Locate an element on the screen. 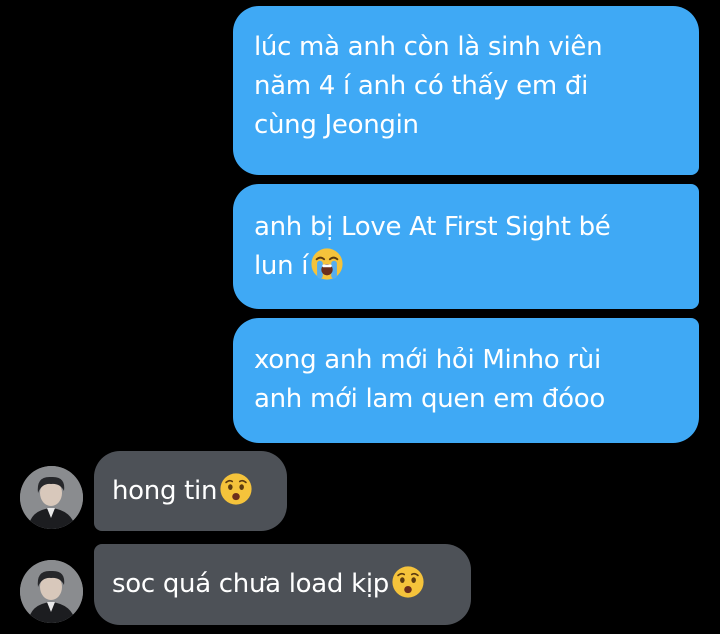 Image resolution: width=720 pixels, height=634 pixels. message-text-line: xong anh mới hỏi Minho rùi is located at coordinates (427, 360).